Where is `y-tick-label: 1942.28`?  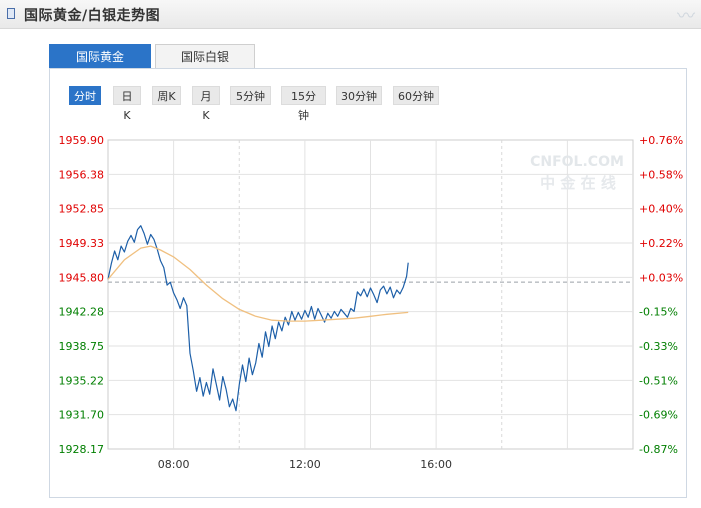
y-tick-label: 1942.28 is located at coordinates (82, 312).